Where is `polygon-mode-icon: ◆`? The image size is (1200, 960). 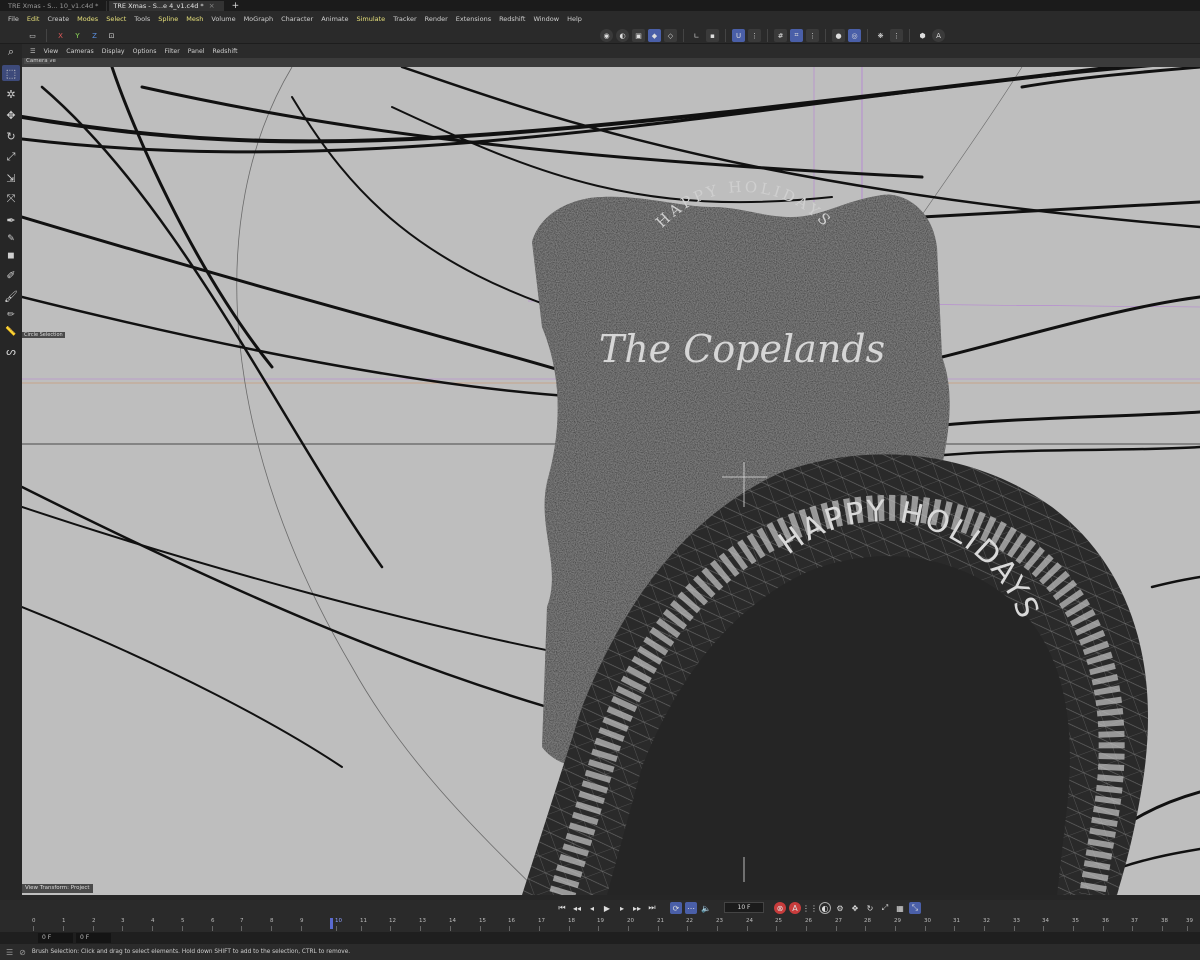 polygon-mode-icon: ◆ is located at coordinates (654, 35).